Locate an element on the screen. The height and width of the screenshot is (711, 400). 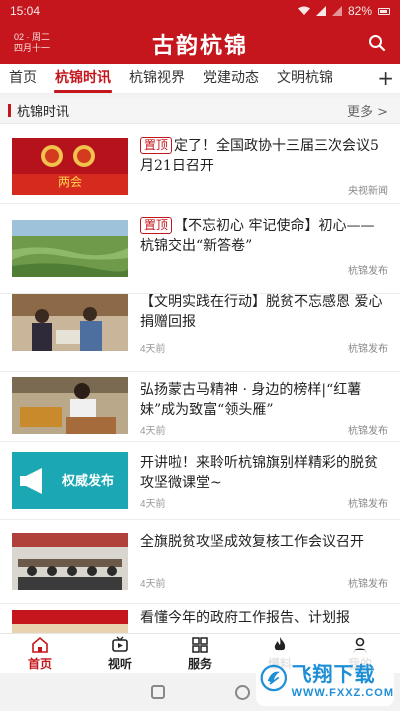
news-item: 置顶 【不忘初心 牢记使命】初心——杭锦交出“新答卷” 杭锦发布 is located at coordinates (200, 249).